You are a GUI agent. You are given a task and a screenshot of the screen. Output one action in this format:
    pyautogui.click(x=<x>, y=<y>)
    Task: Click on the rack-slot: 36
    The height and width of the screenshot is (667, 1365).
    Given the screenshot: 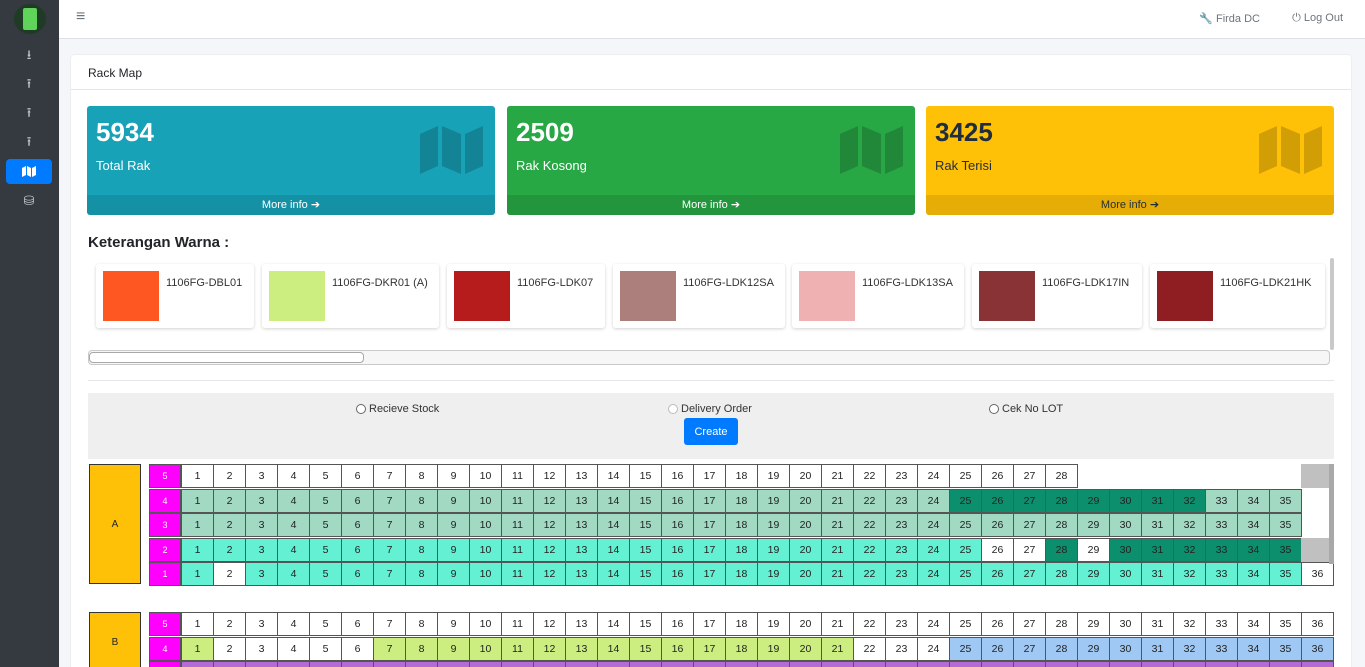 What is the action you would take?
    pyautogui.click(x=1317, y=574)
    